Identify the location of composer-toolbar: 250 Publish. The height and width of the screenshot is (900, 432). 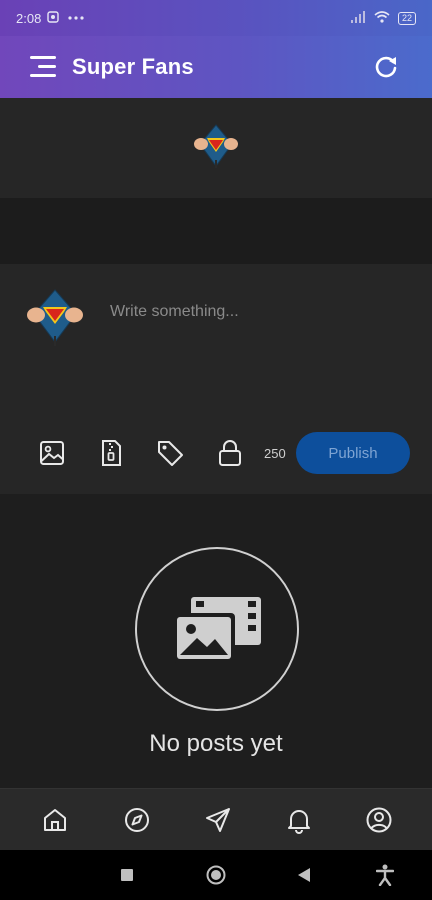
(216, 453).